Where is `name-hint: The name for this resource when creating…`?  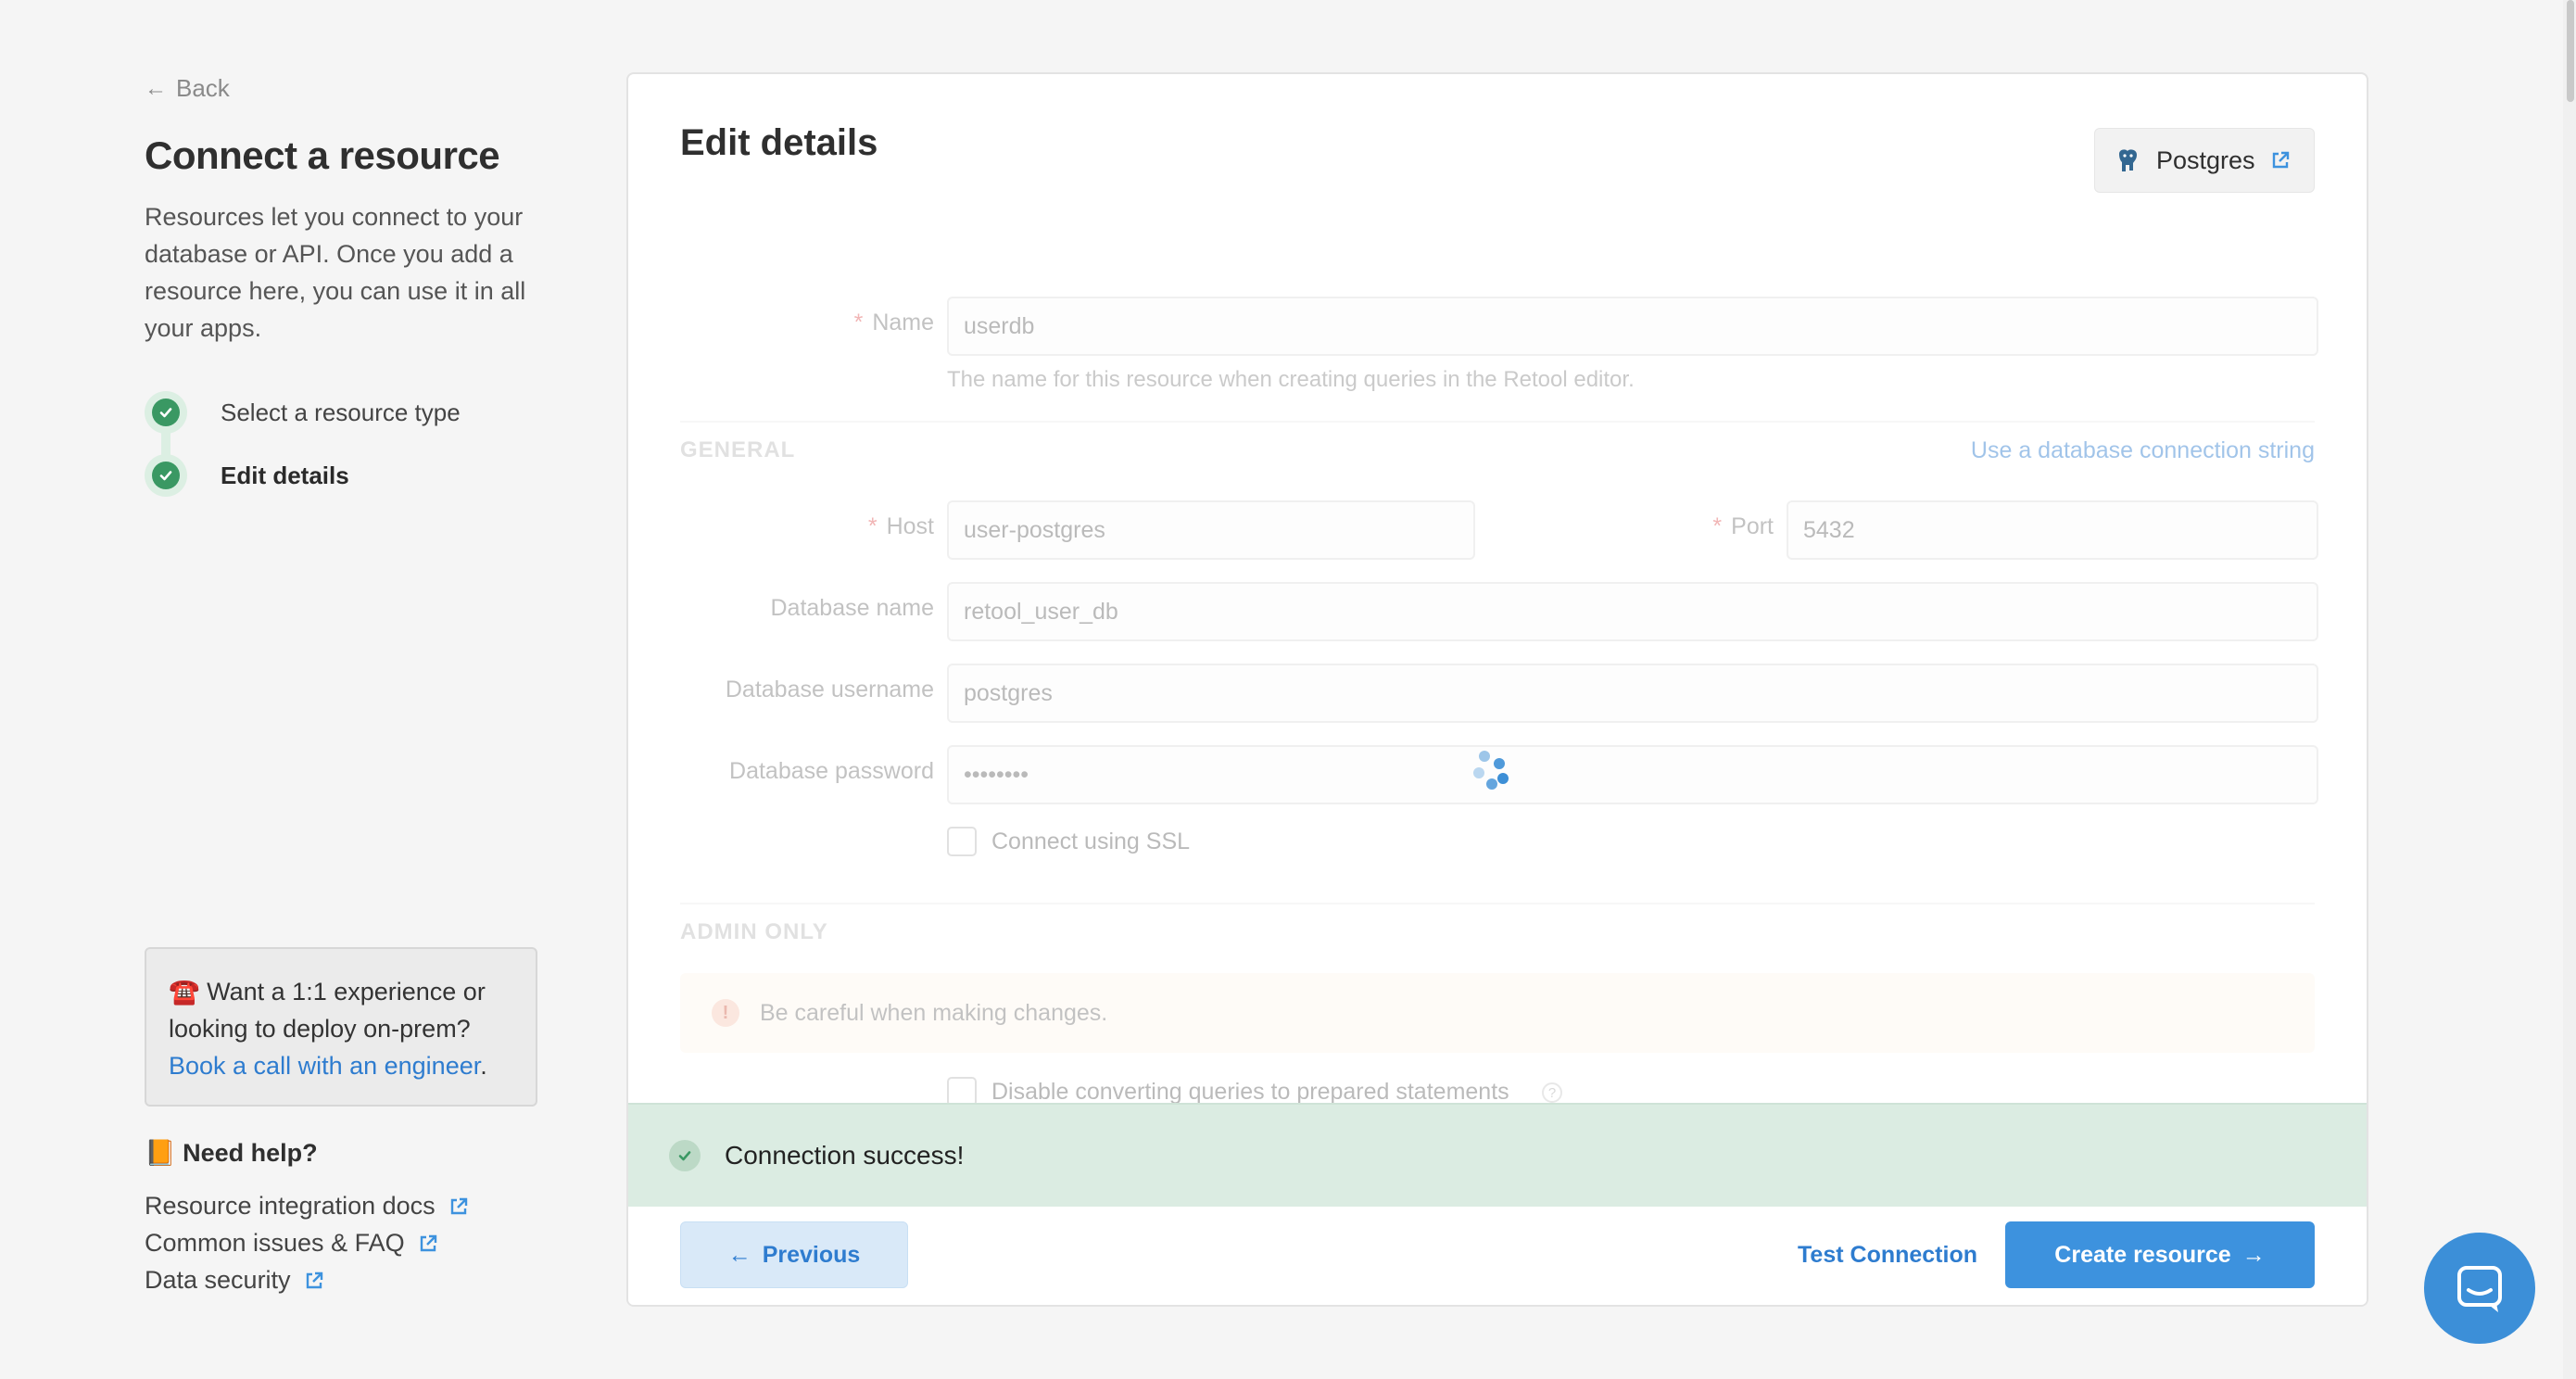 name-hint: The name for this resource when creating… is located at coordinates (1291, 379).